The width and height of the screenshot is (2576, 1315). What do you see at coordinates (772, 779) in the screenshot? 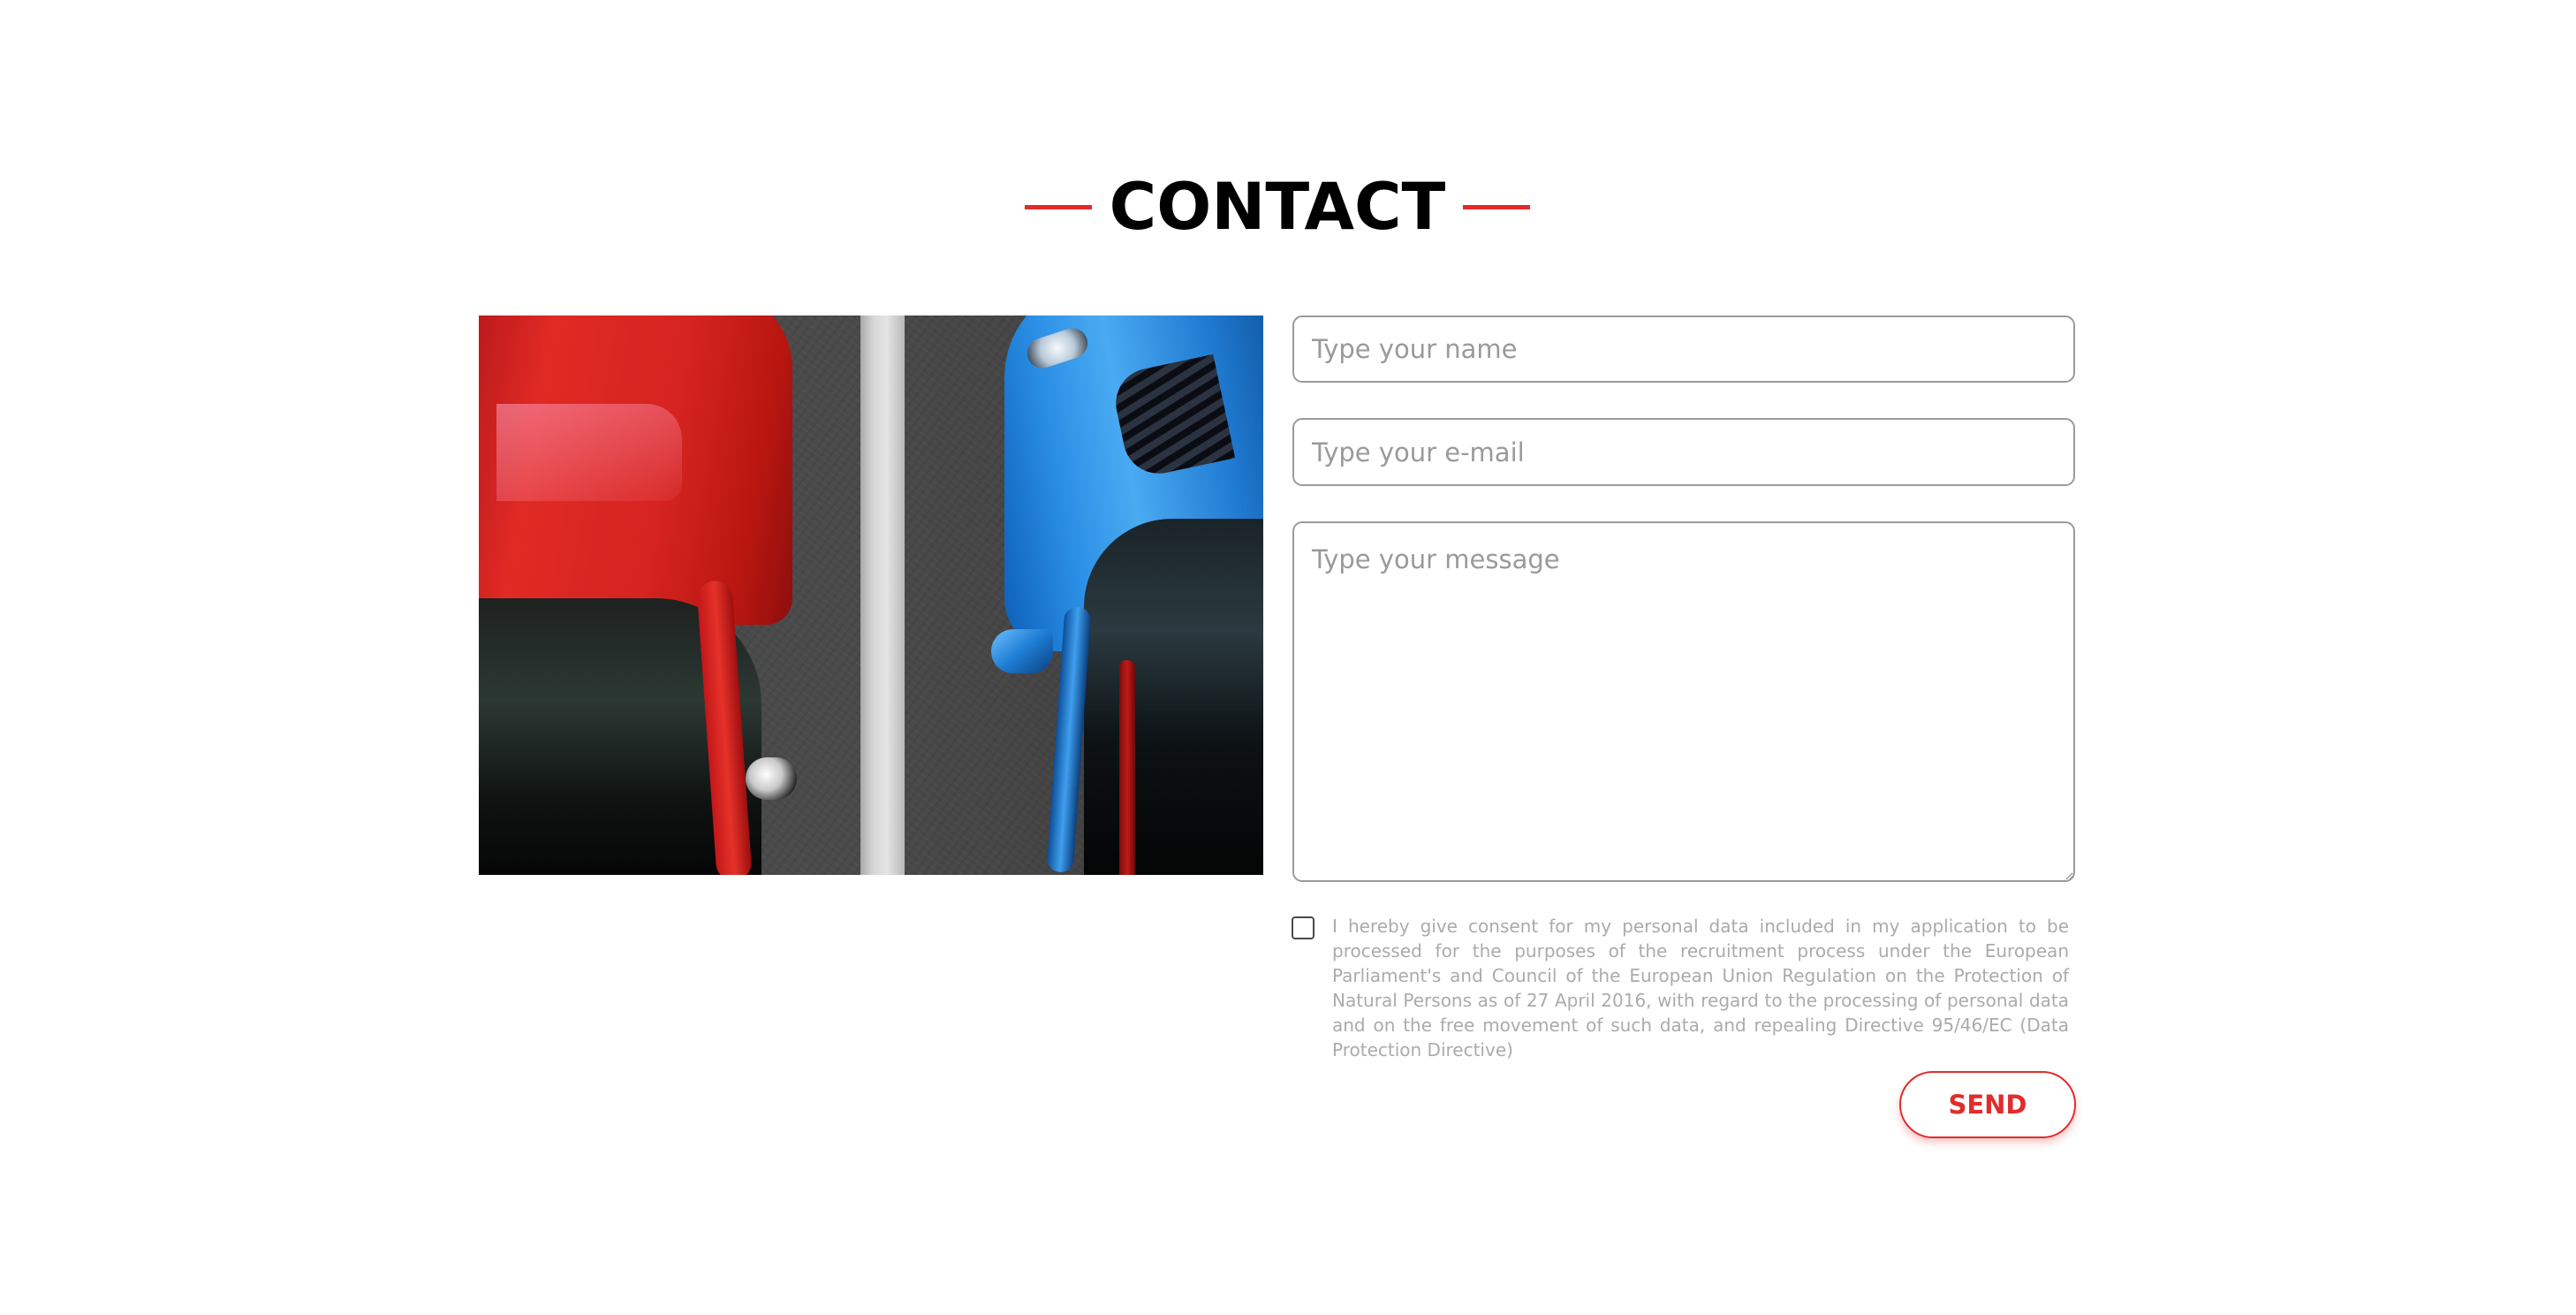
I see `red-car-mirror` at bounding box center [772, 779].